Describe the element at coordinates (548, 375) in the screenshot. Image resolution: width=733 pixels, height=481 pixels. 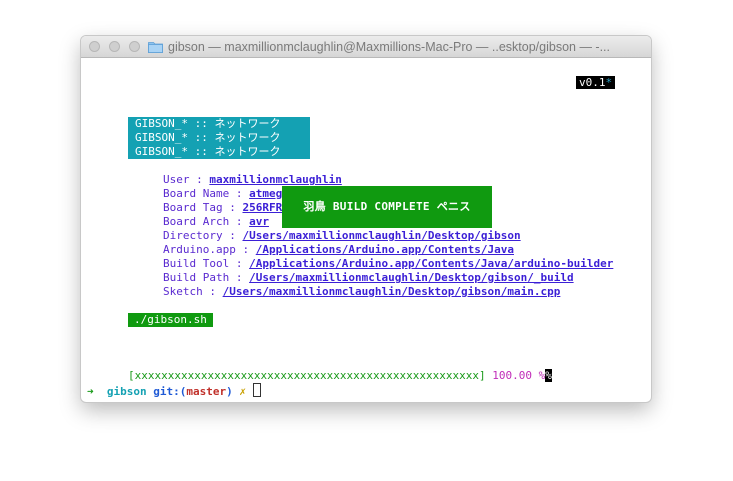
I see `cursor-block: %` at that location.